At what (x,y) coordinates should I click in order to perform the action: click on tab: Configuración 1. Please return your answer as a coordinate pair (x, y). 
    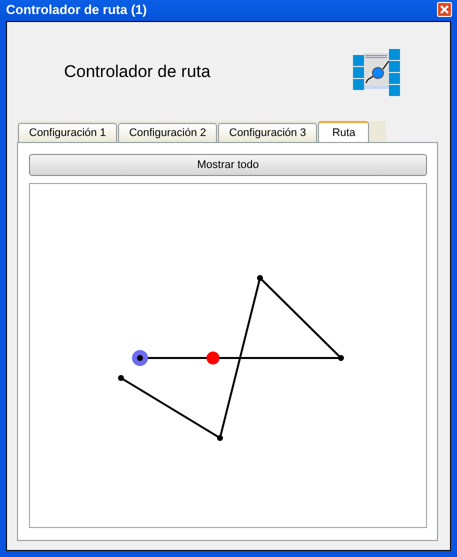
    Looking at the image, I should click on (68, 132).